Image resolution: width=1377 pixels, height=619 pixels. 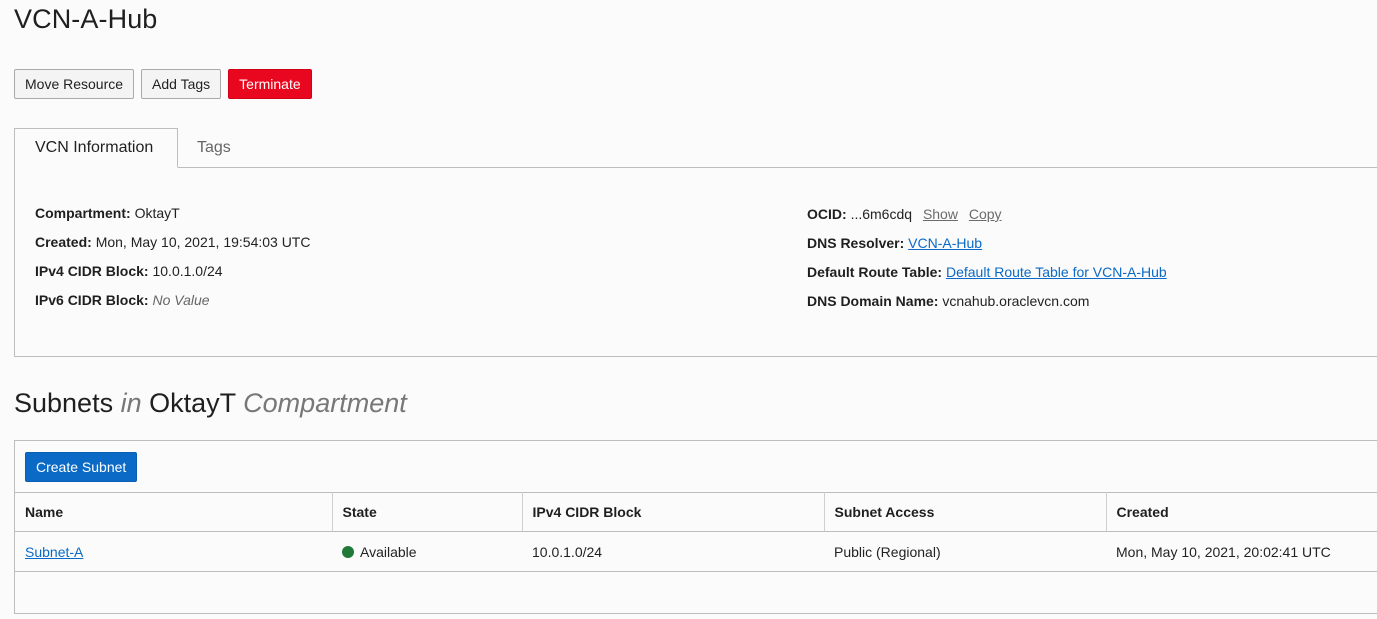 What do you see at coordinates (64, 403) in the screenshot?
I see `subnets-heading-main: Subnets` at bounding box center [64, 403].